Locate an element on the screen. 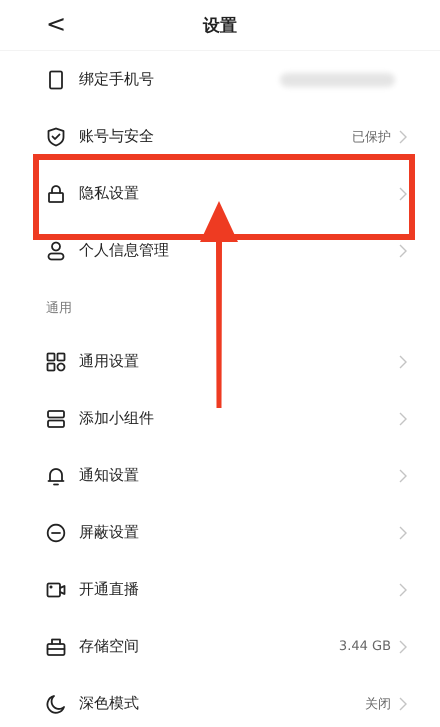 The height and width of the screenshot is (727, 440). section-label: 通用 is located at coordinates (59, 309).